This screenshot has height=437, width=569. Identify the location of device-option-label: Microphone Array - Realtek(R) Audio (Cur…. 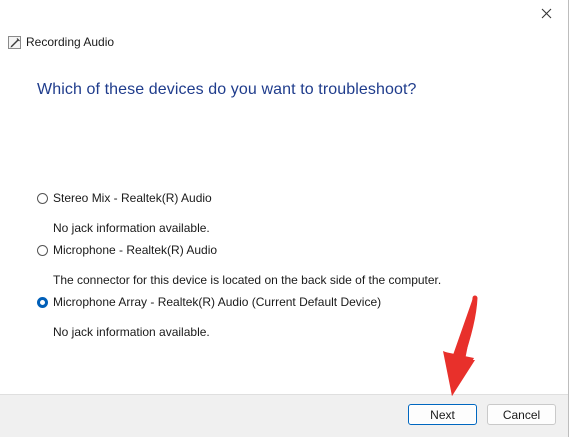
(217, 302).